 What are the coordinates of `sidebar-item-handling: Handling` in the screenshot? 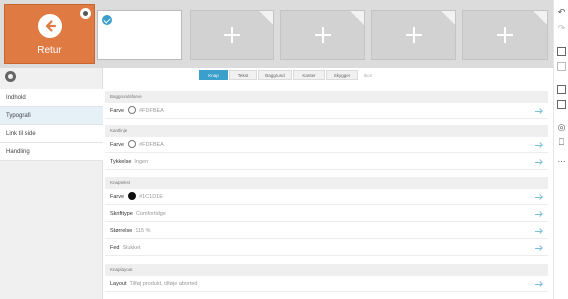 It's located at (51, 152).